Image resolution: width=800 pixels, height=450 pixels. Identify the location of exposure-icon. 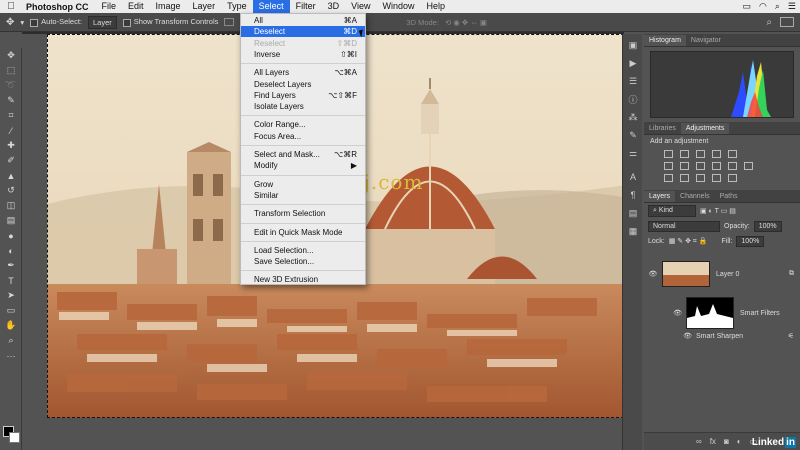
(716, 154).